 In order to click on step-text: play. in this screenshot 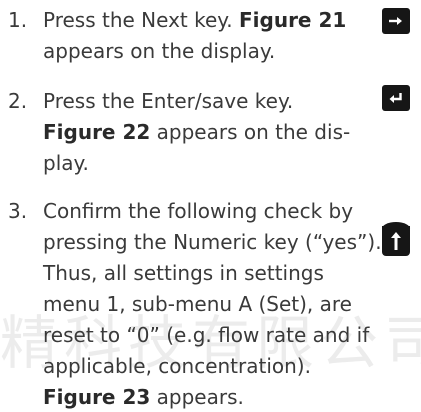, I will do `click(66, 163)`.